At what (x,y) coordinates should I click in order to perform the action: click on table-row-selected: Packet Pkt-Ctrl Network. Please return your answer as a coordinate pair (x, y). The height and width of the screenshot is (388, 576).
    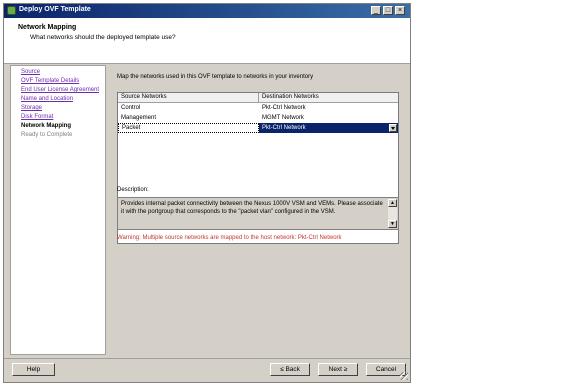
    Looking at the image, I should click on (258, 128).